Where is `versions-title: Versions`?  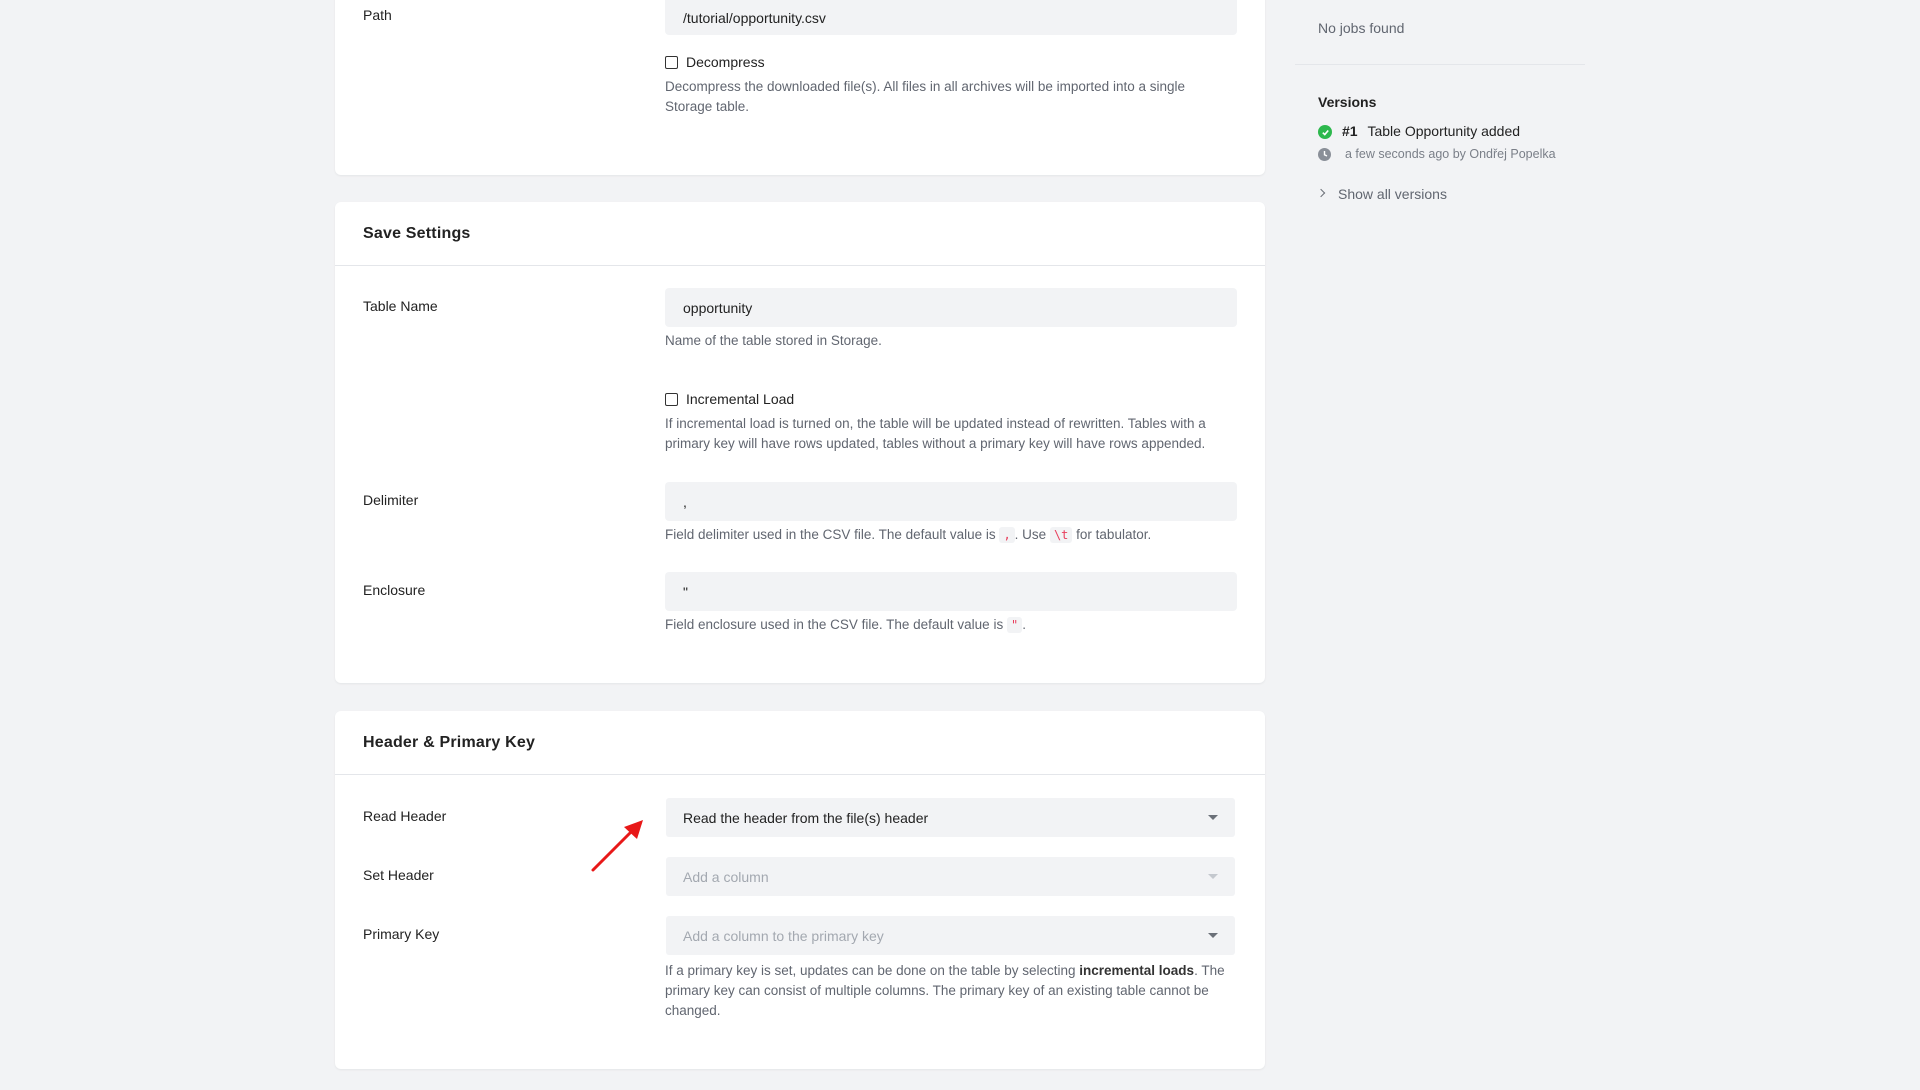
versions-title: Versions is located at coordinates (1347, 102).